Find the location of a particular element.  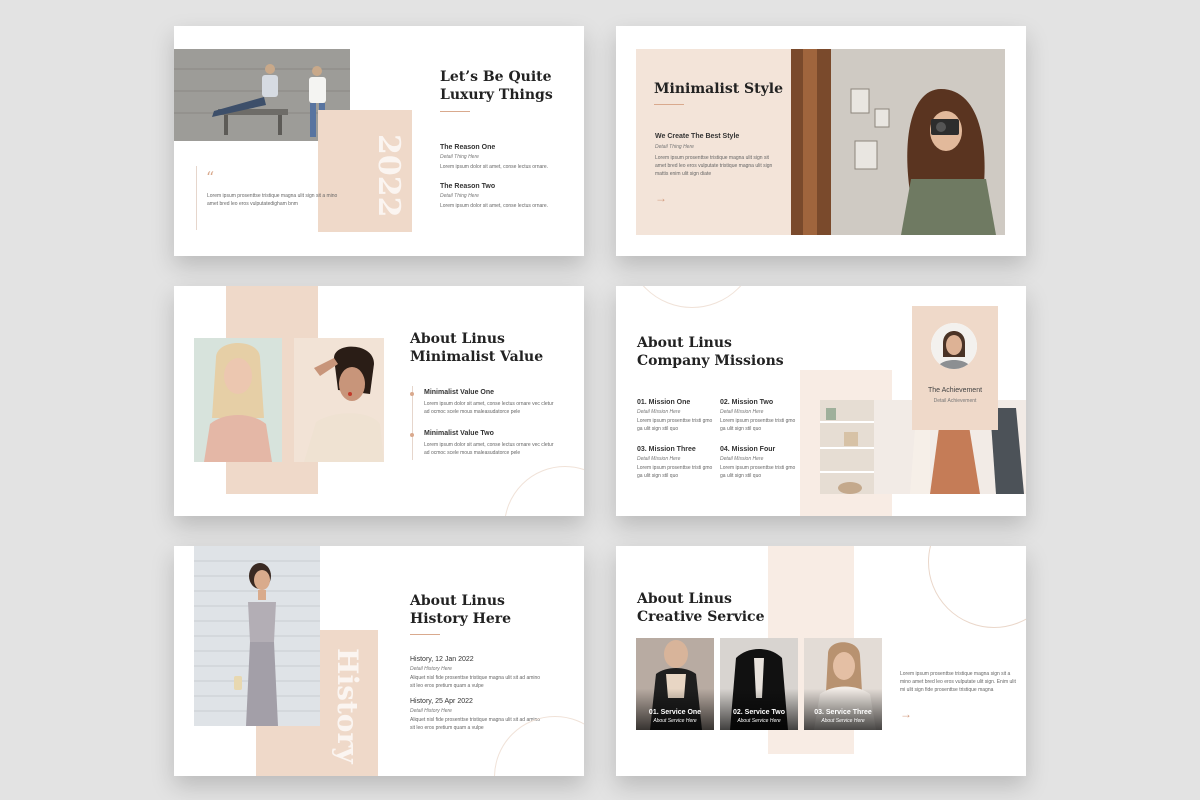

history-one-sub: Detail History Here is located at coordinates (431, 669).